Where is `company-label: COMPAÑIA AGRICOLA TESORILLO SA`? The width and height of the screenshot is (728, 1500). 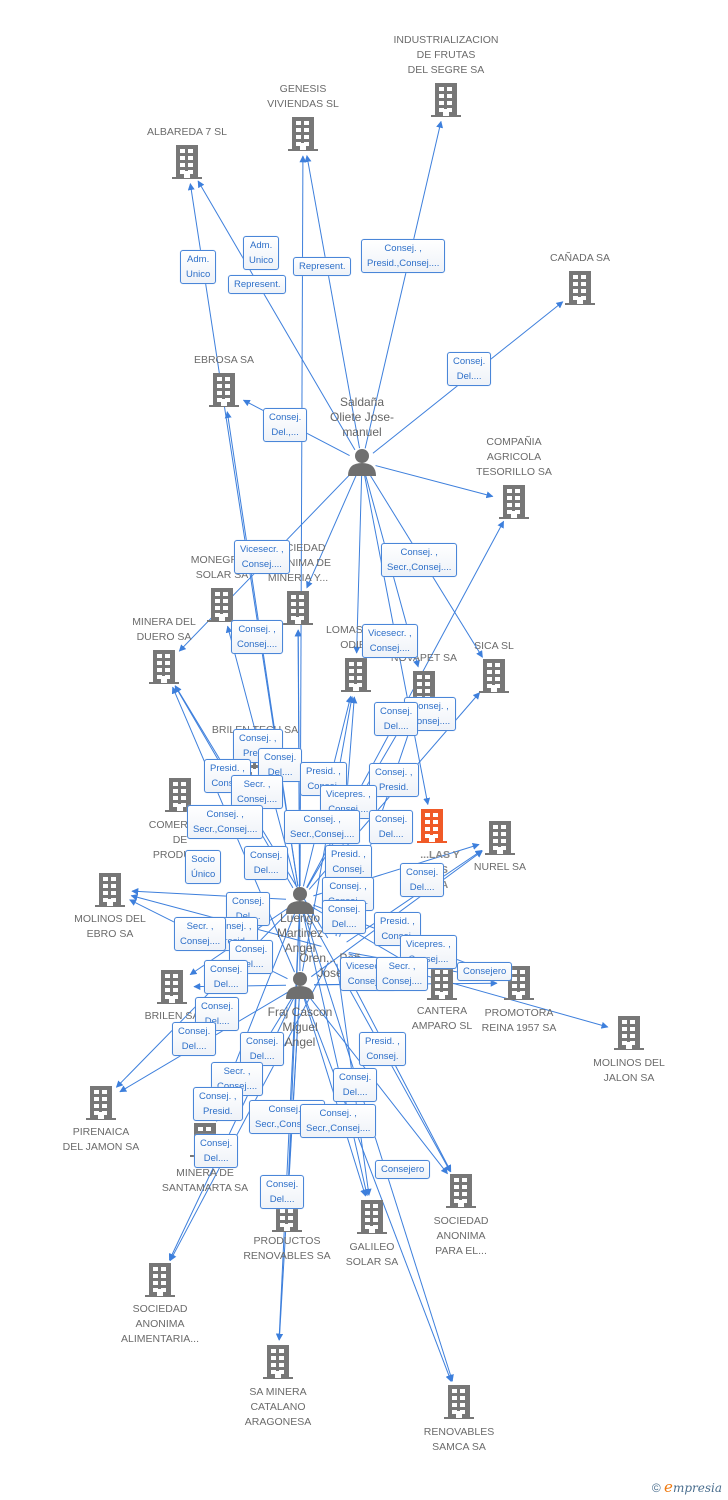
company-label: COMPAÑIA AGRICOLA TESORILLO SA is located at coordinates (514, 457).